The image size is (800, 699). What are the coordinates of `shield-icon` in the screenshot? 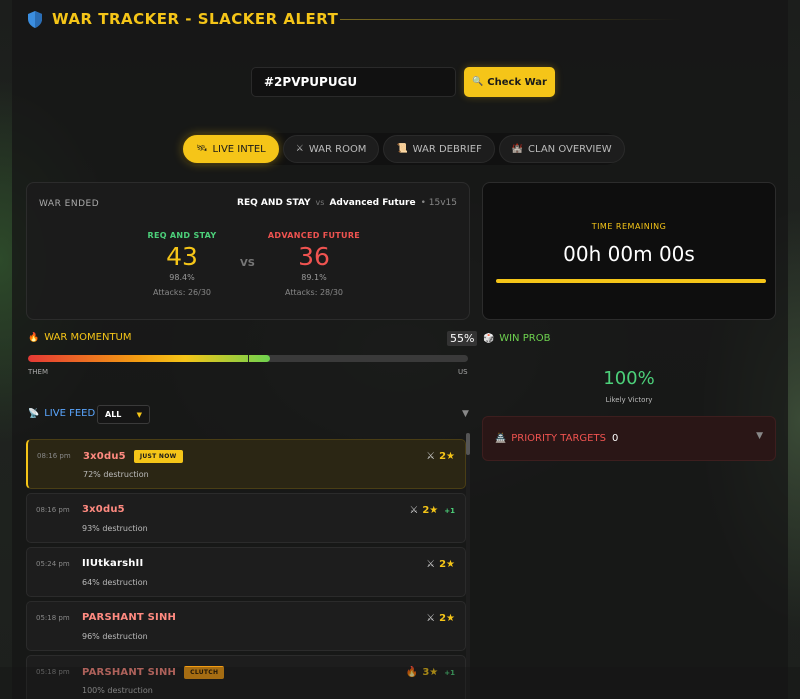 It's located at (35, 19).